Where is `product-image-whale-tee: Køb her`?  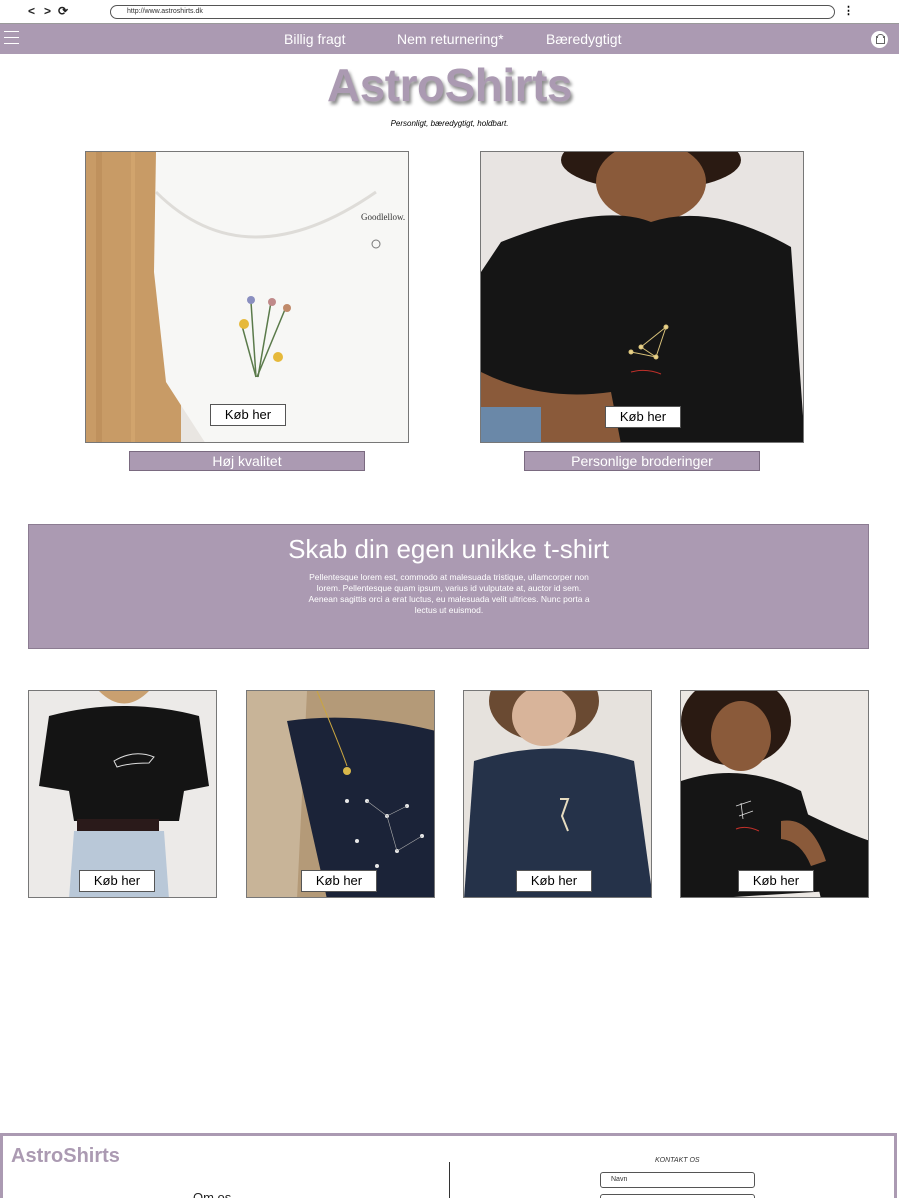
product-image-whale-tee: Køb her is located at coordinates (122, 794).